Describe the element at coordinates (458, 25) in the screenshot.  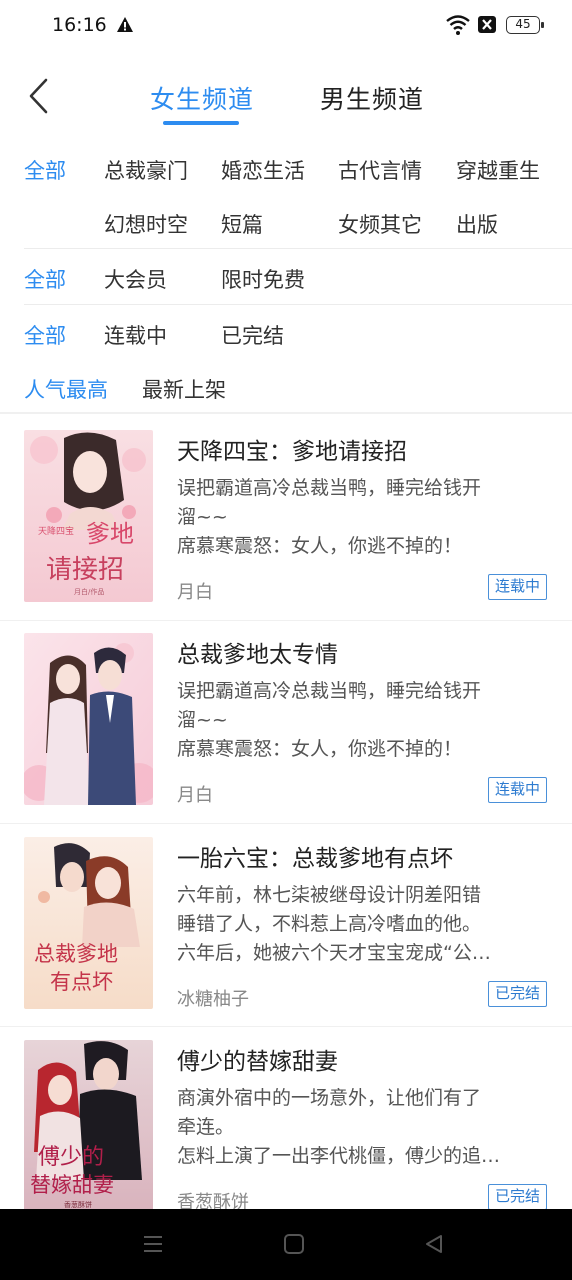
I see `wifi-icon` at that location.